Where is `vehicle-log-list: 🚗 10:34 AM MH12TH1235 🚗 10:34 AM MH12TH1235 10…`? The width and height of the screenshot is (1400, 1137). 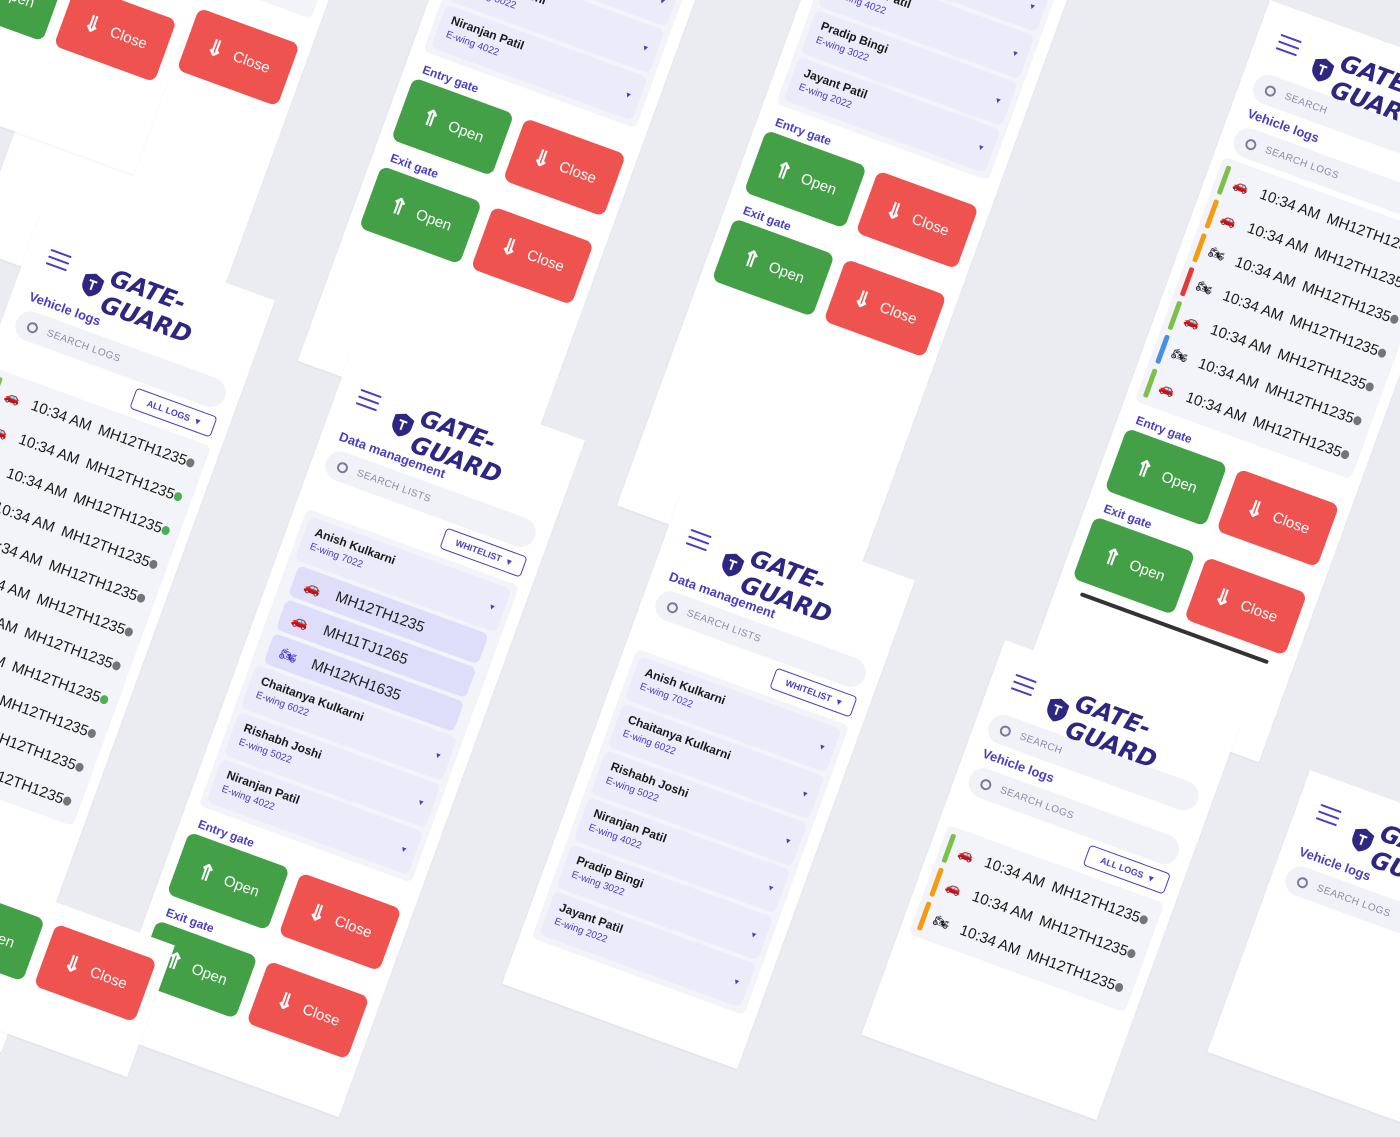 vehicle-log-list: 🚗 10:34 AM MH12TH1235 🚗 10:34 AM MH12TH1235 10… is located at coordinates (106, 597).